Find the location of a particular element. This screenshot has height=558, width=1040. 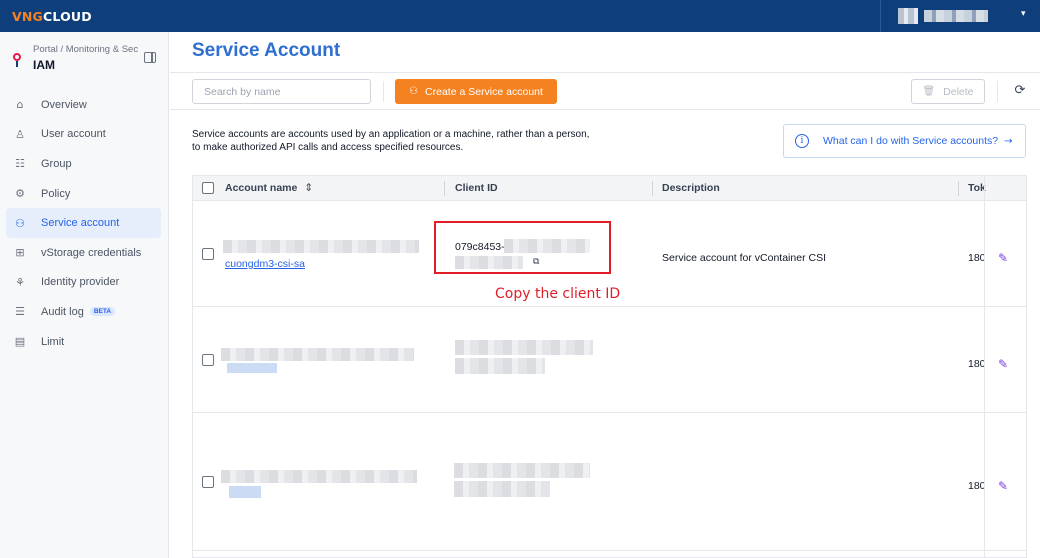

info-icon: i is located at coordinates (802, 141).